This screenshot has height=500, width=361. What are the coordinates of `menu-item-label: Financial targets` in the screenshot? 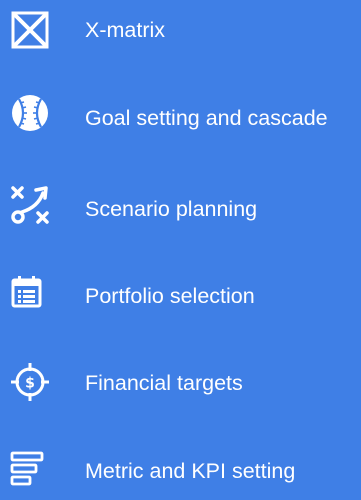 It's located at (164, 383).